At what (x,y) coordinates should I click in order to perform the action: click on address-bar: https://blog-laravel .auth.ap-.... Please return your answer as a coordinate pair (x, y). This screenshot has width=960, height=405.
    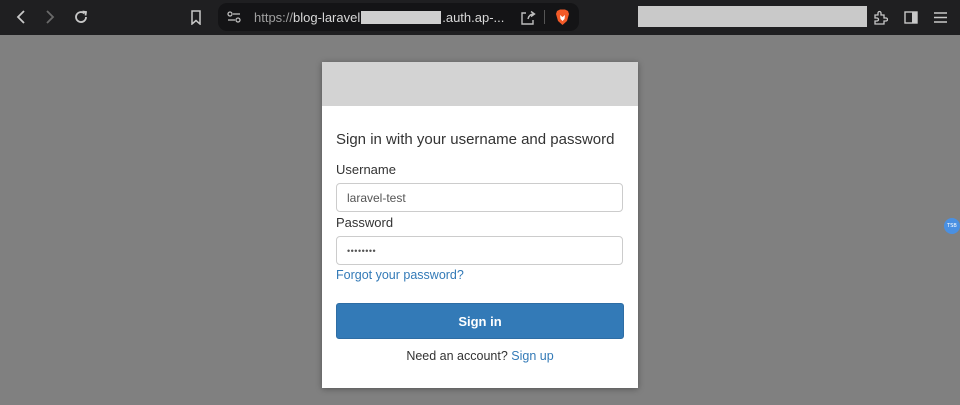
    Looking at the image, I should click on (398, 17).